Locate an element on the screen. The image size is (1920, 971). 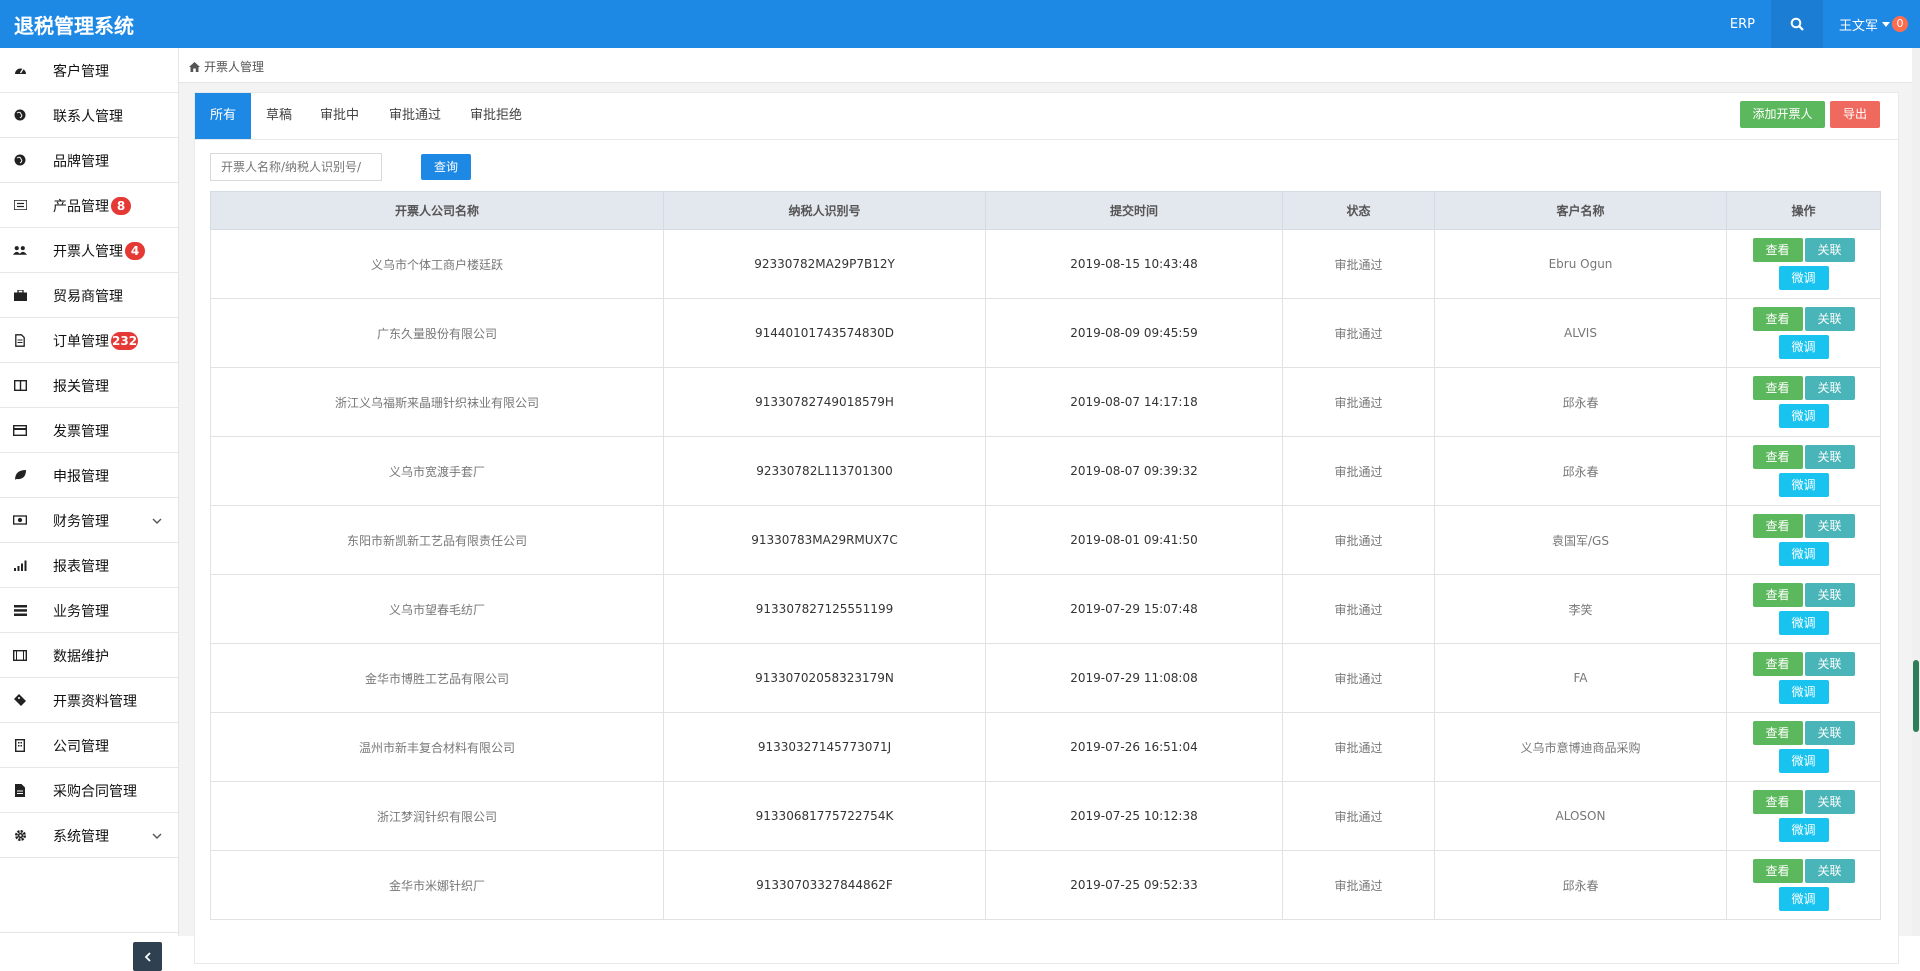
search-input is located at coordinates (296, 167).